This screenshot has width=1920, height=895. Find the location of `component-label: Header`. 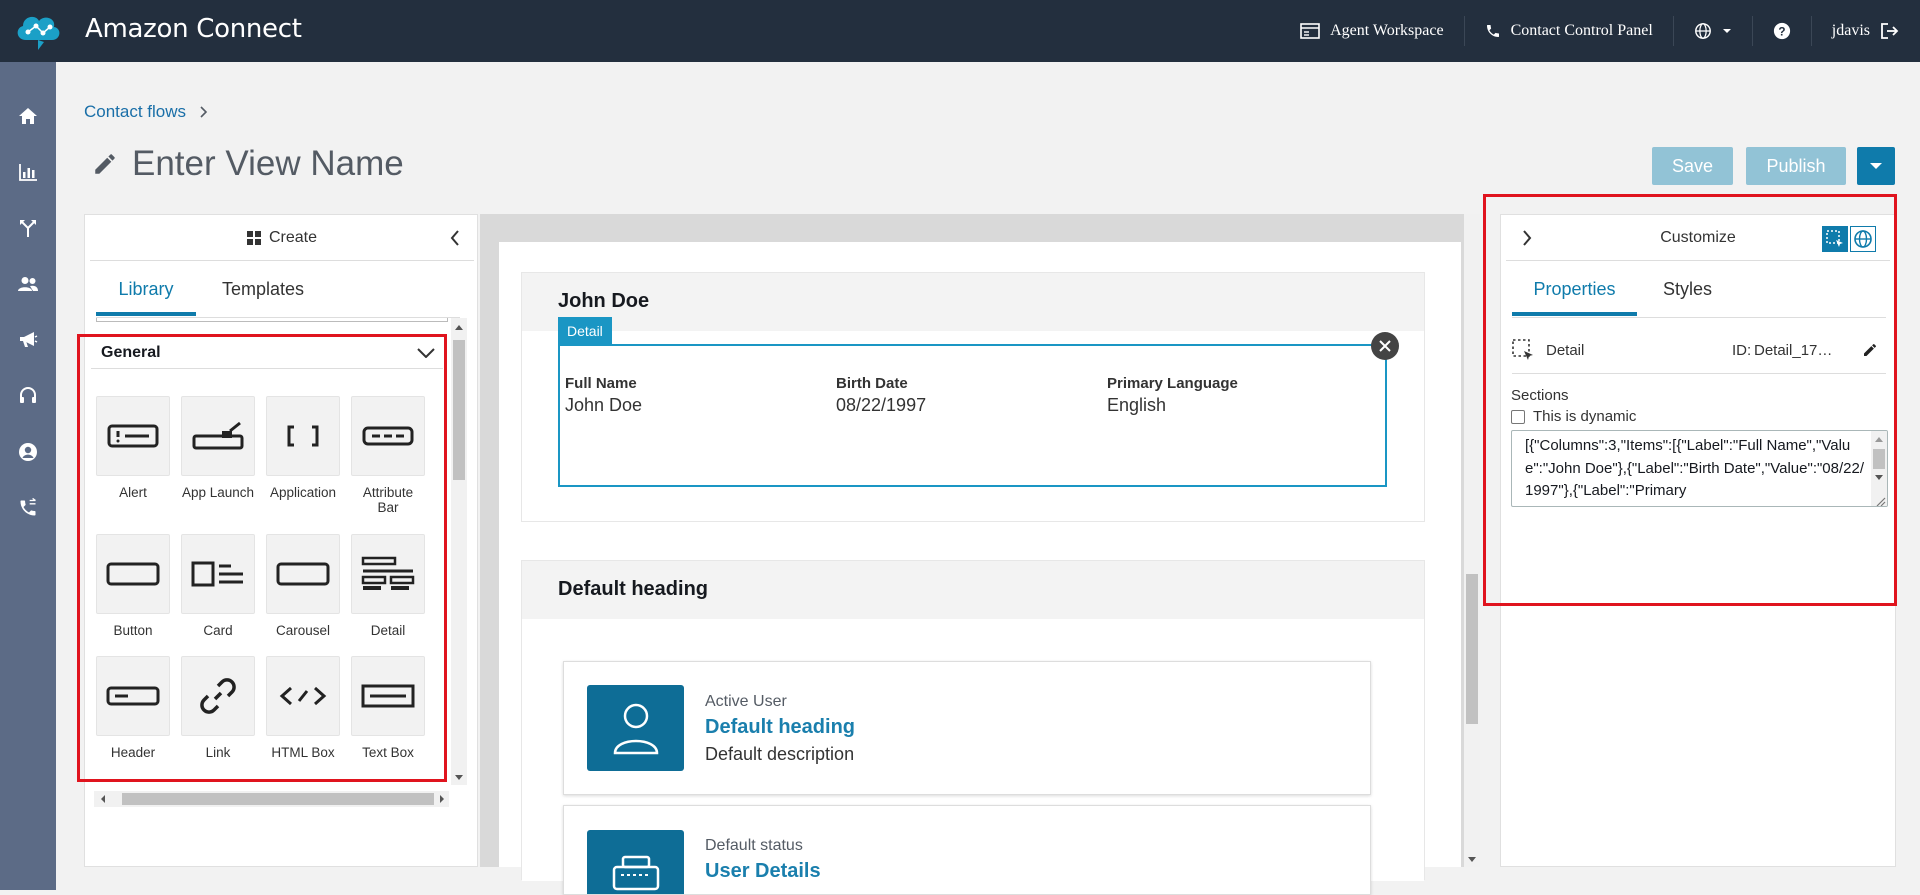

component-label: Header is located at coordinates (133, 752).